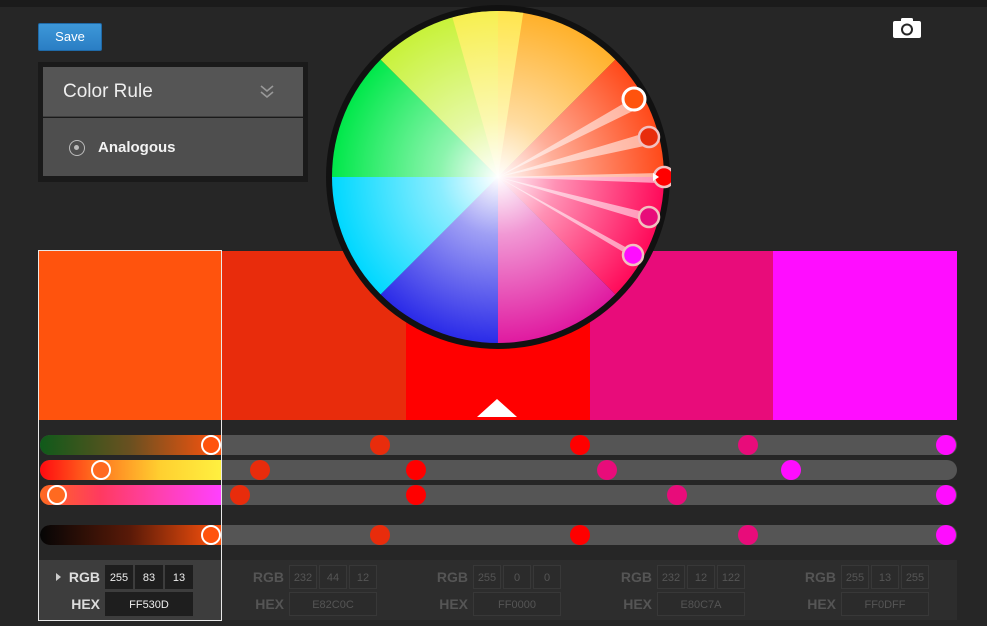 The height and width of the screenshot is (626, 987). I want to click on hex-value: E82C0C, so click(333, 604).